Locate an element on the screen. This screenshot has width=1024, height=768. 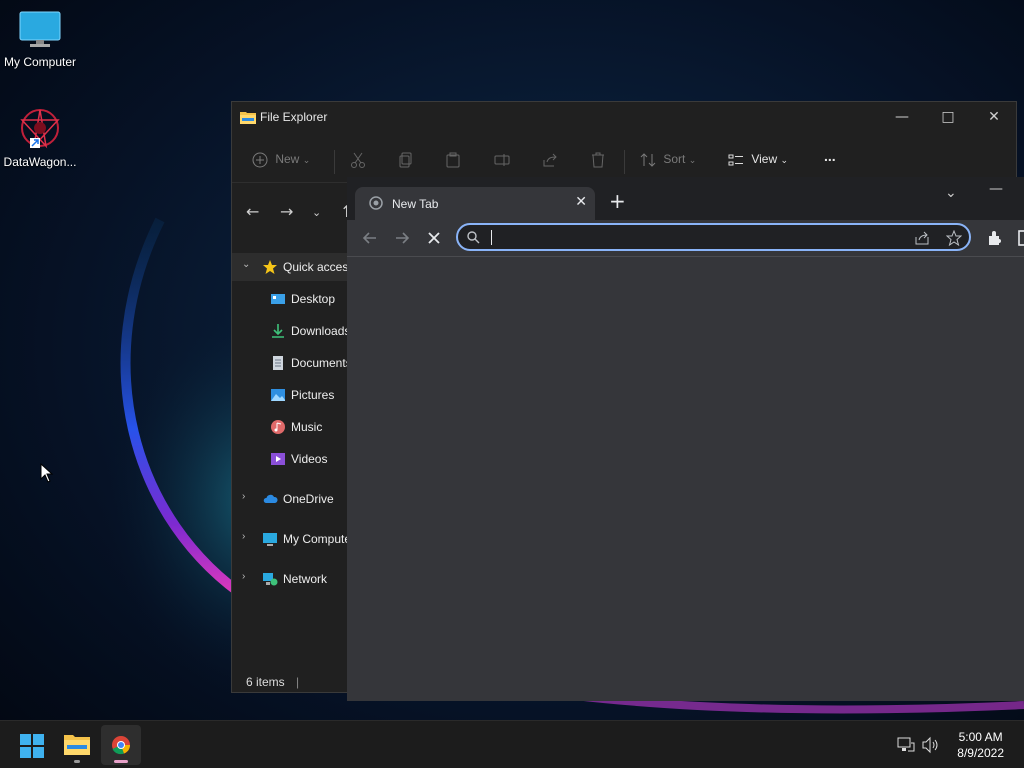
sort-icon is located at coordinates (648, 160).